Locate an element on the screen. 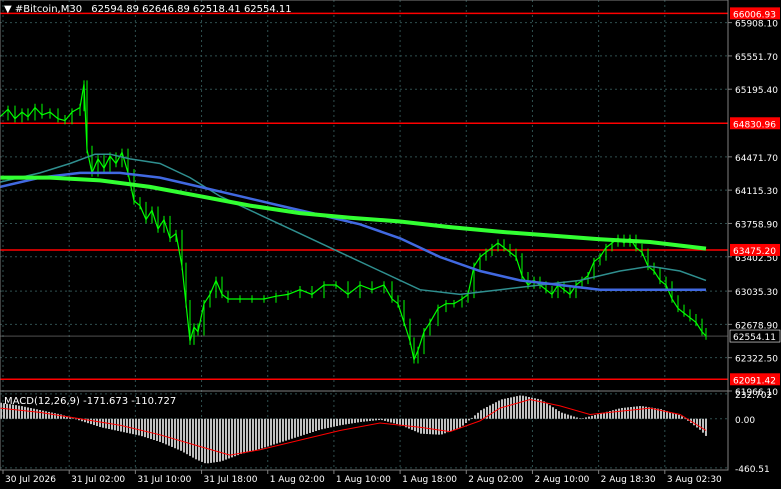  x-tick-label: 31 Jul 18:00 is located at coordinates (231, 480).